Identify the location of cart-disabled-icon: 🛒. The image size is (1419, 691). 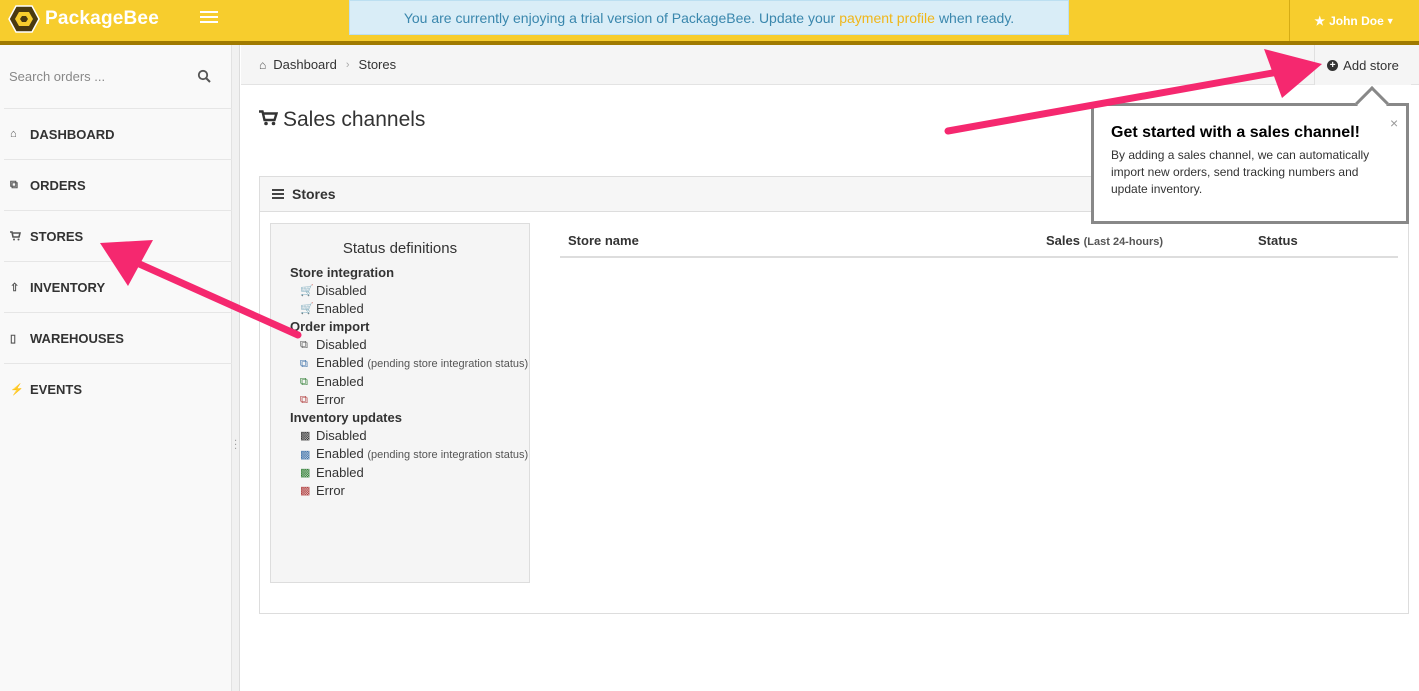
(307, 291).